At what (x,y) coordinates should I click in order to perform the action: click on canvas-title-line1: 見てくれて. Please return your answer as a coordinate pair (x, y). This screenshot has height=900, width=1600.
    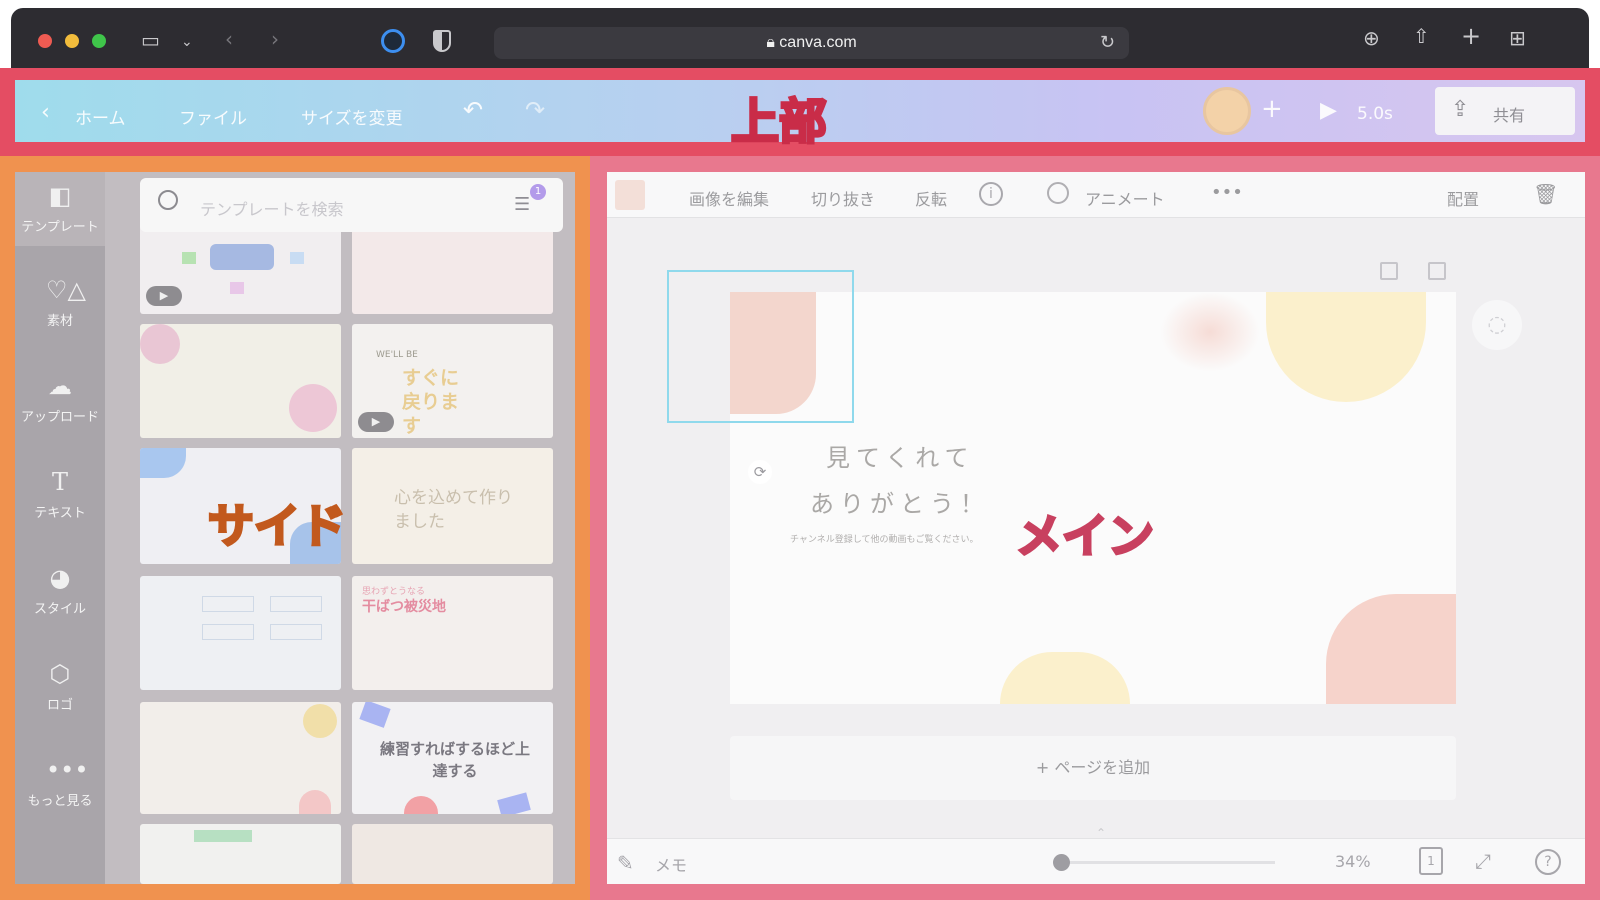
    Looking at the image, I should click on (900, 455).